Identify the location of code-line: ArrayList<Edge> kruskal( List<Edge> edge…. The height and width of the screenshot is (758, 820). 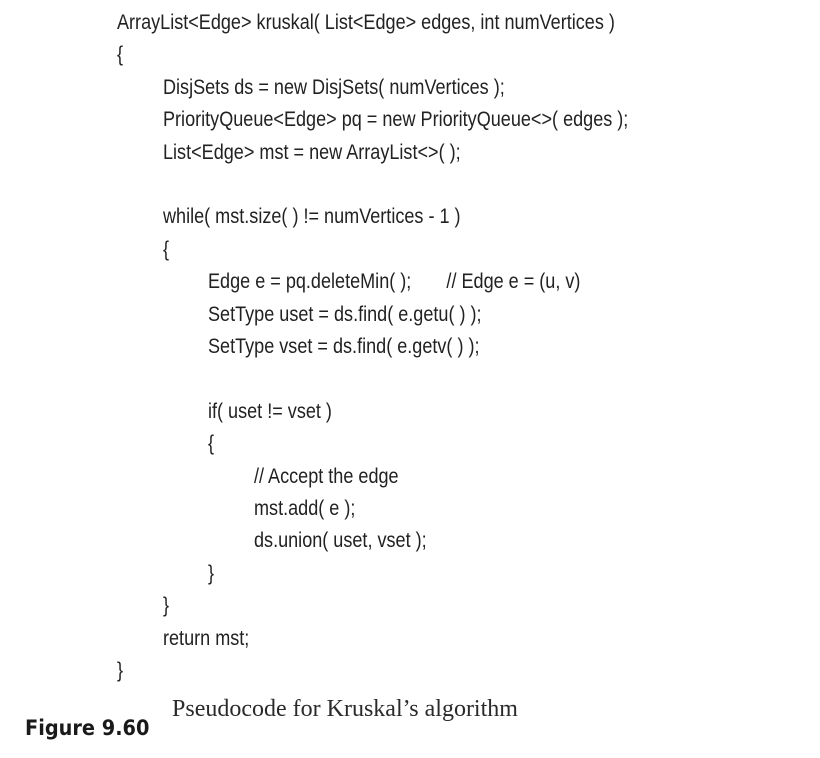
(366, 22).